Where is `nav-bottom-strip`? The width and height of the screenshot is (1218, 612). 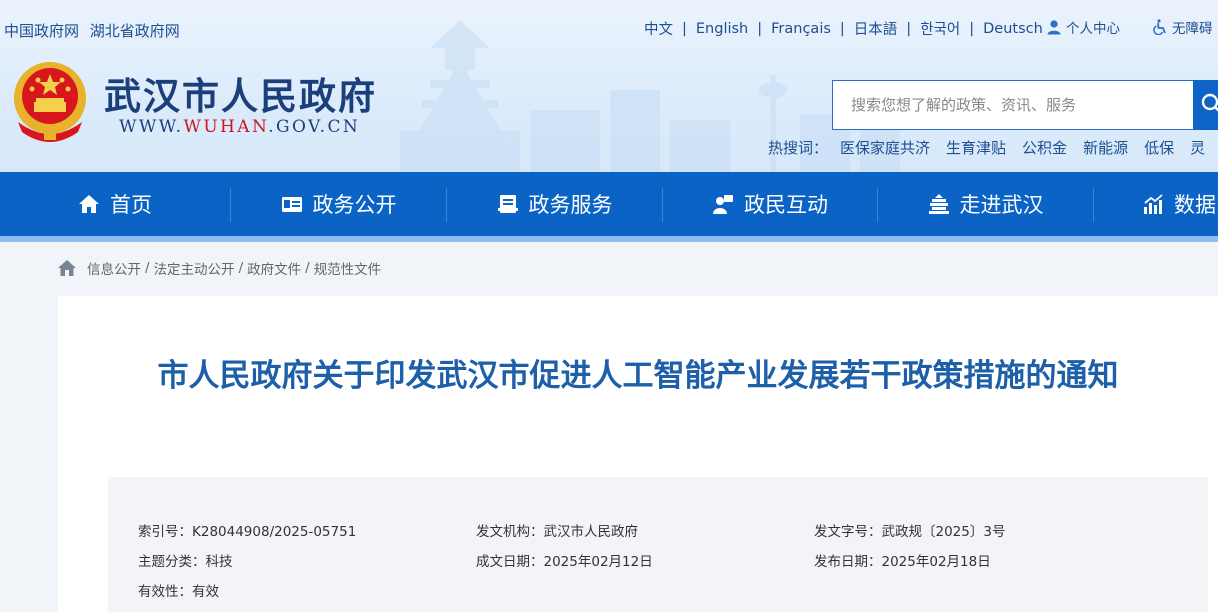 nav-bottom-strip is located at coordinates (609, 239).